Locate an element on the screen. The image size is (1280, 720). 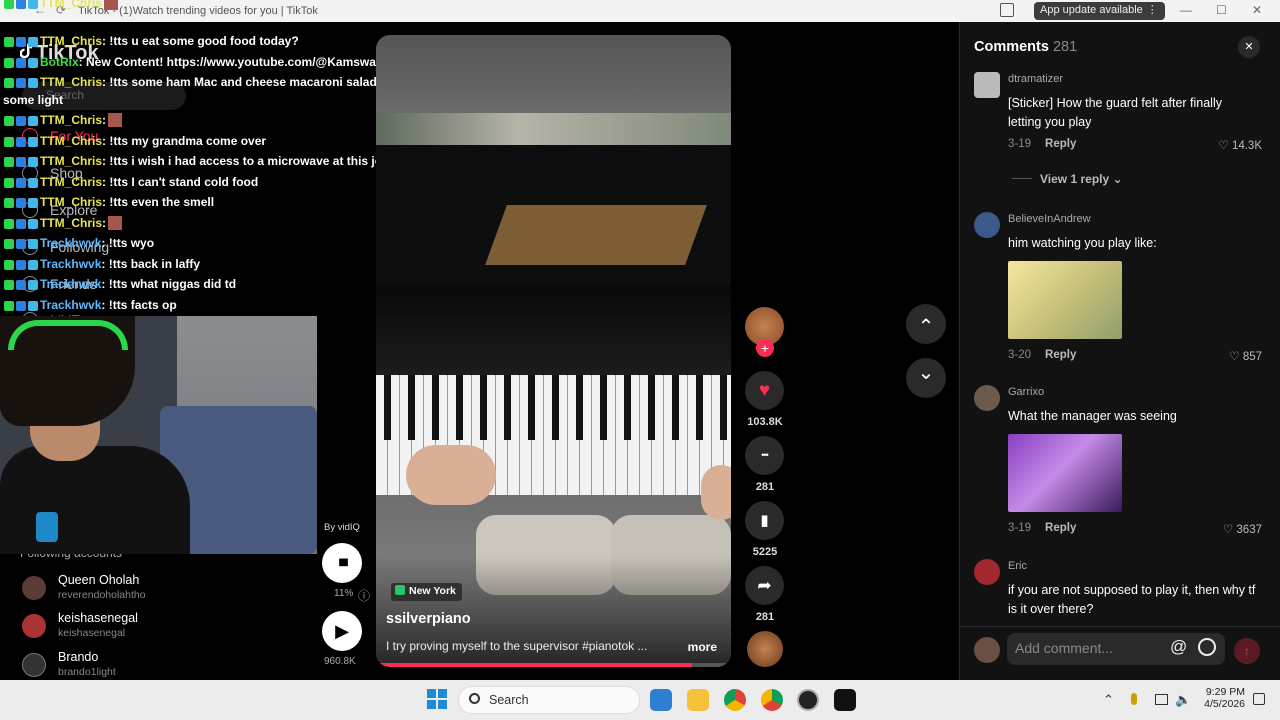
account-handle: brando1light is located at coordinates (87, 672).